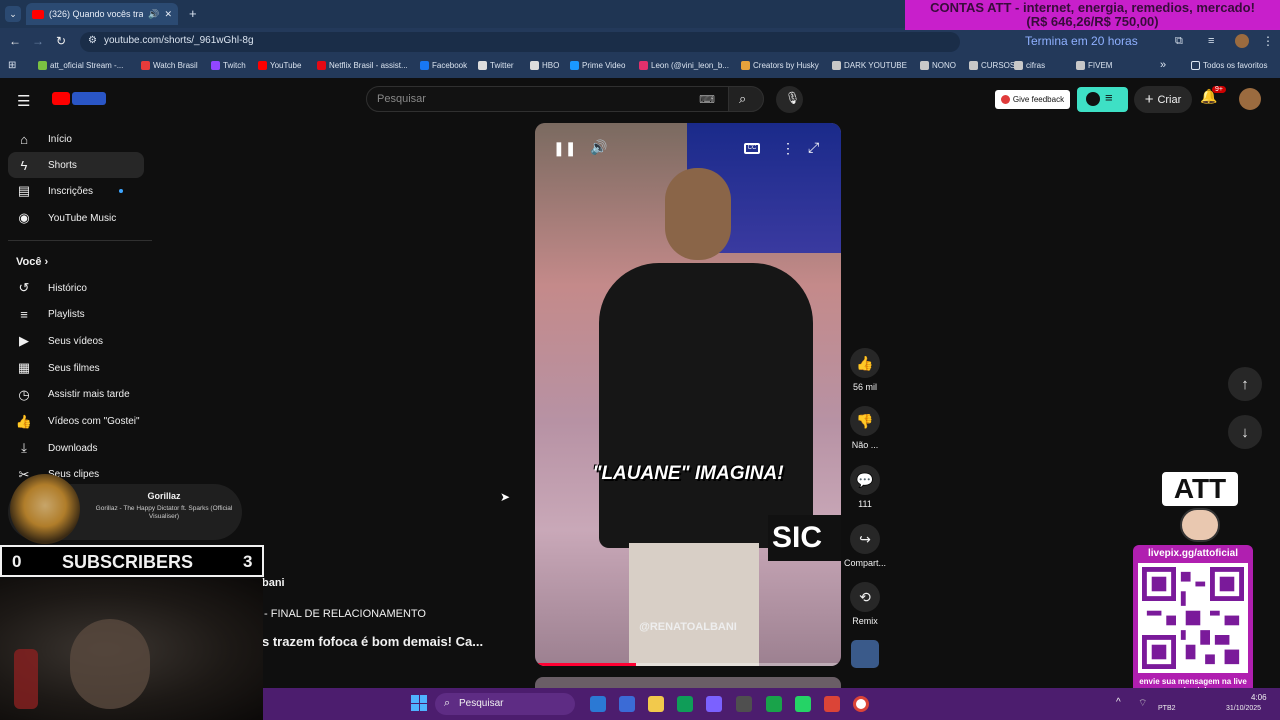 This screenshot has width=1280, height=720. What do you see at coordinates (80, 98) in the screenshot?
I see `youtube-logo` at bounding box center [80, 98].